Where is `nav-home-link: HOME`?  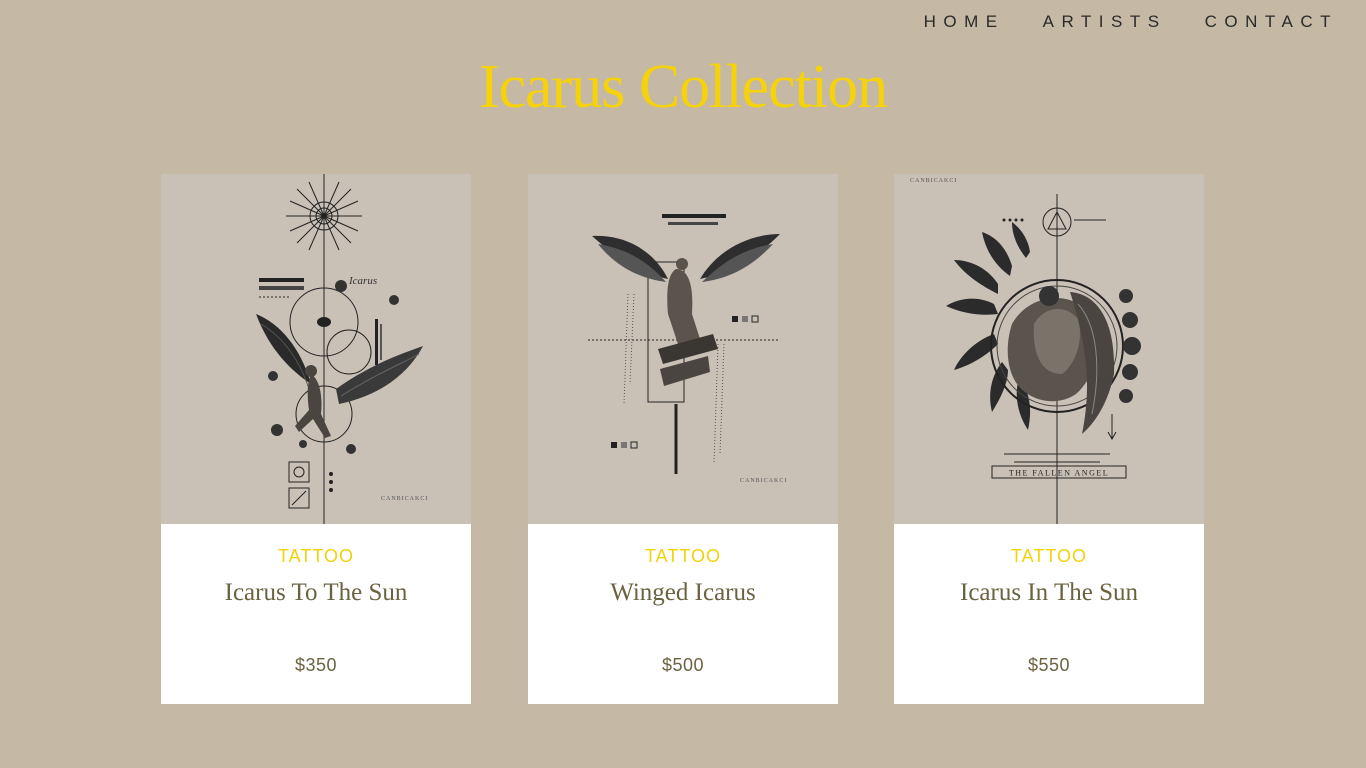 nav-home-link: HOME is located at coordinates (964, 22).